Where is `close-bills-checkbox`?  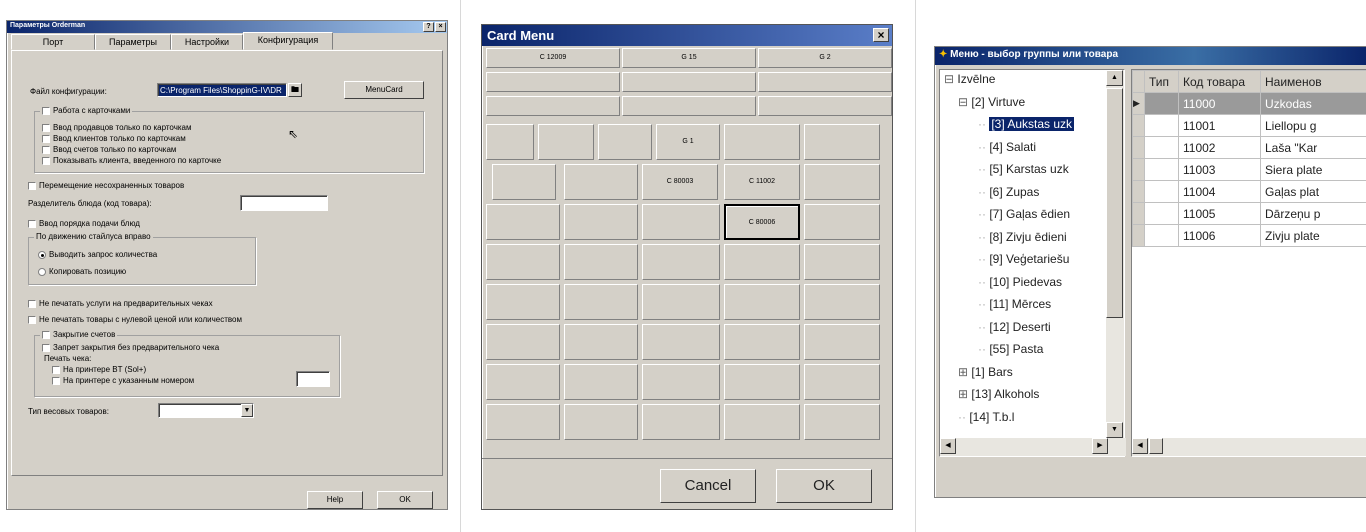
close-bills-checkbox is located at coordinates (46, 334).